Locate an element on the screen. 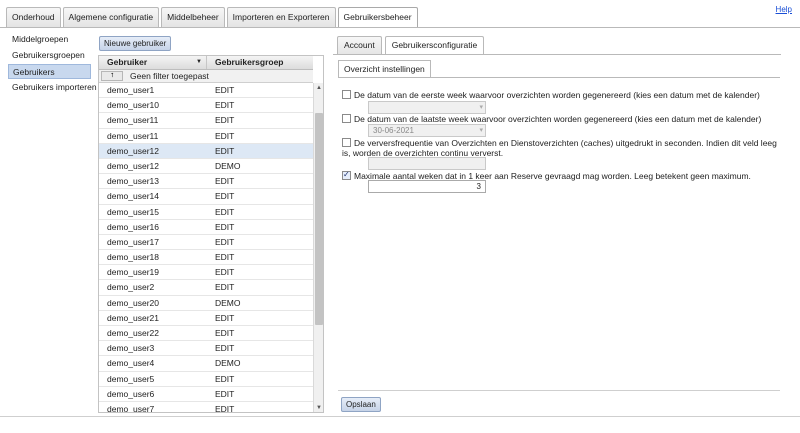 Image resolution: width=800 pixels, height=433 pixels. first-week-date-field is located at coordinates (427, 107).